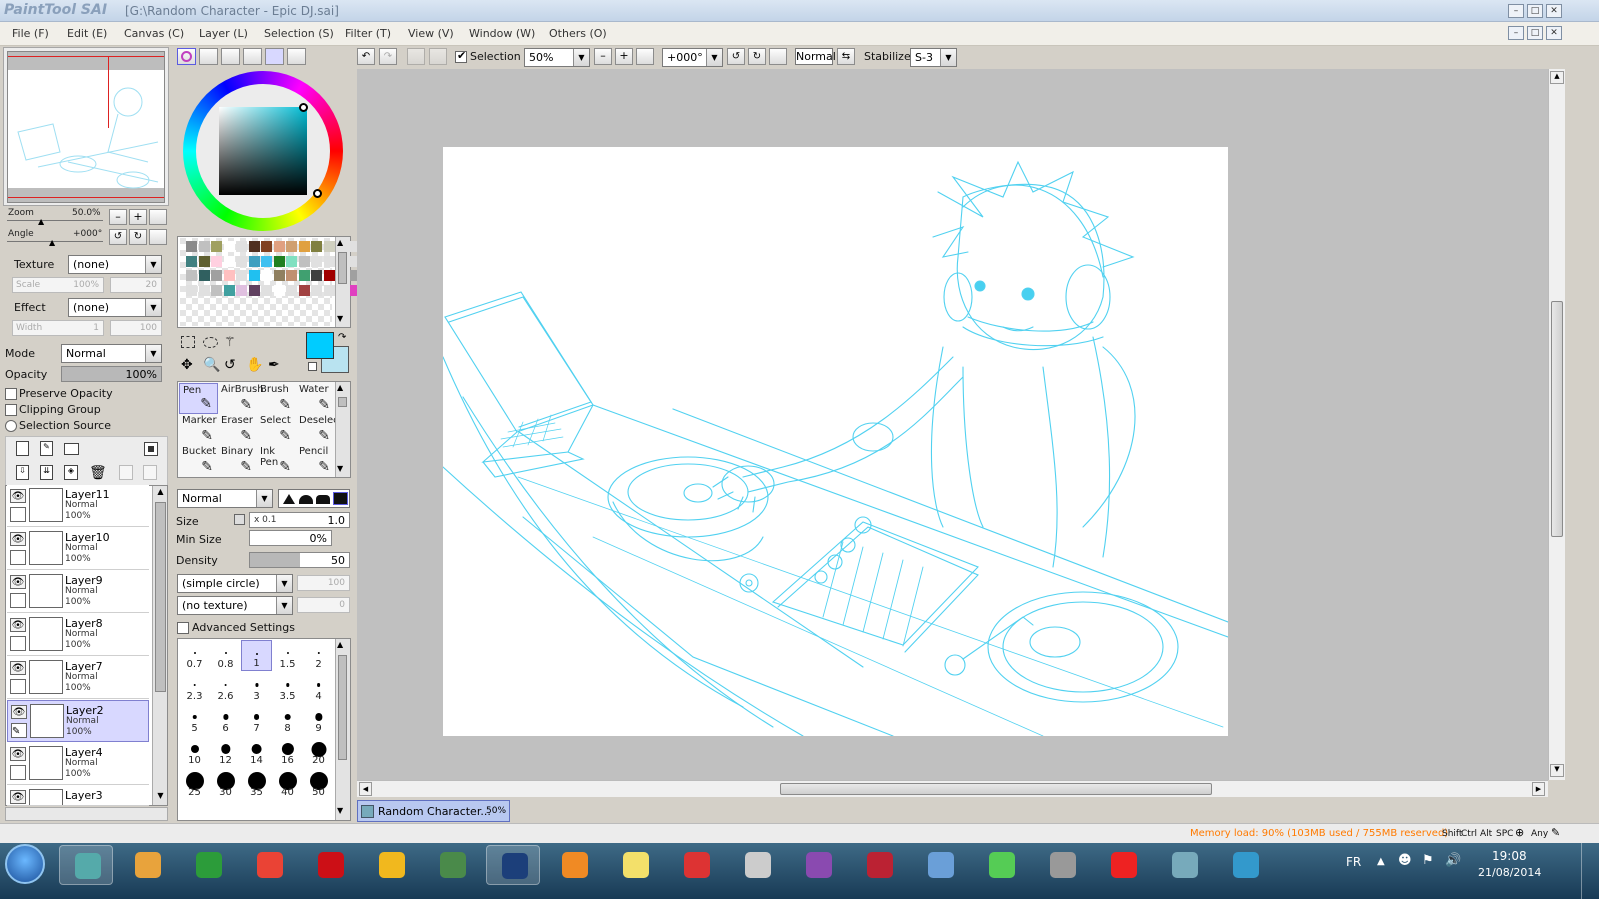  Describe the element at coordinates (208, 865) in the screenshot. I see `media-player-icon` at that location.